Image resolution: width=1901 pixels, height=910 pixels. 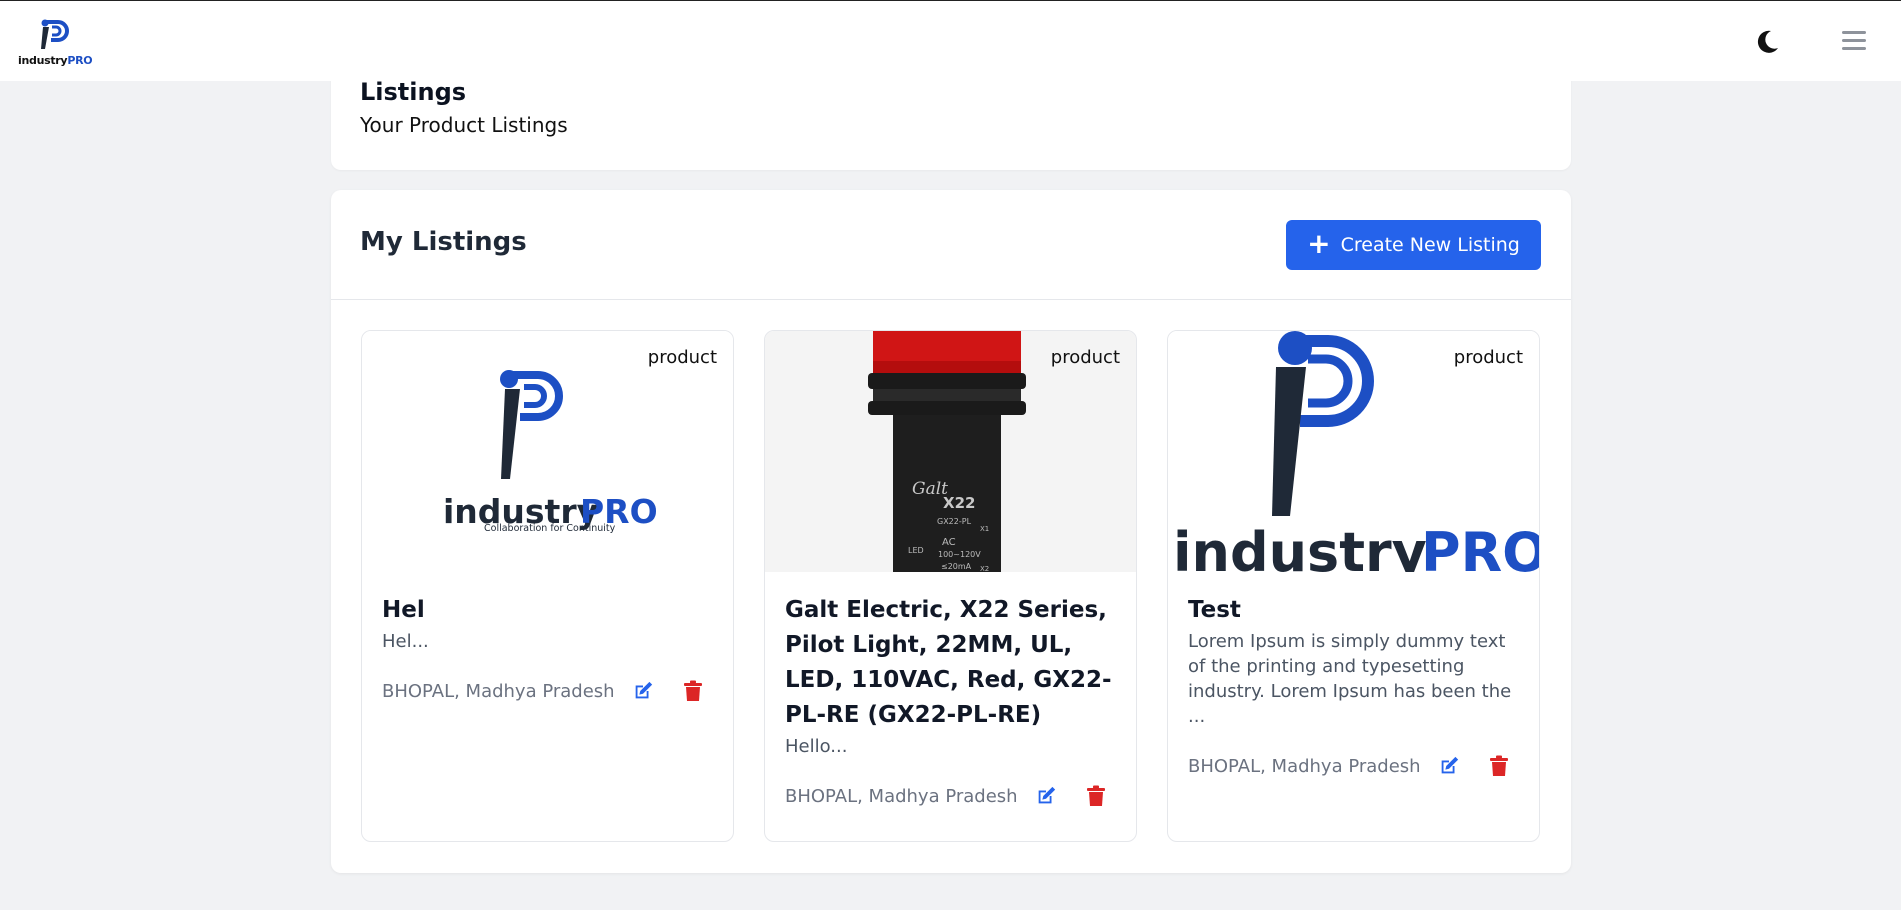 I want to click on svg-text: ≤20mA, so click(x=956, y=566).